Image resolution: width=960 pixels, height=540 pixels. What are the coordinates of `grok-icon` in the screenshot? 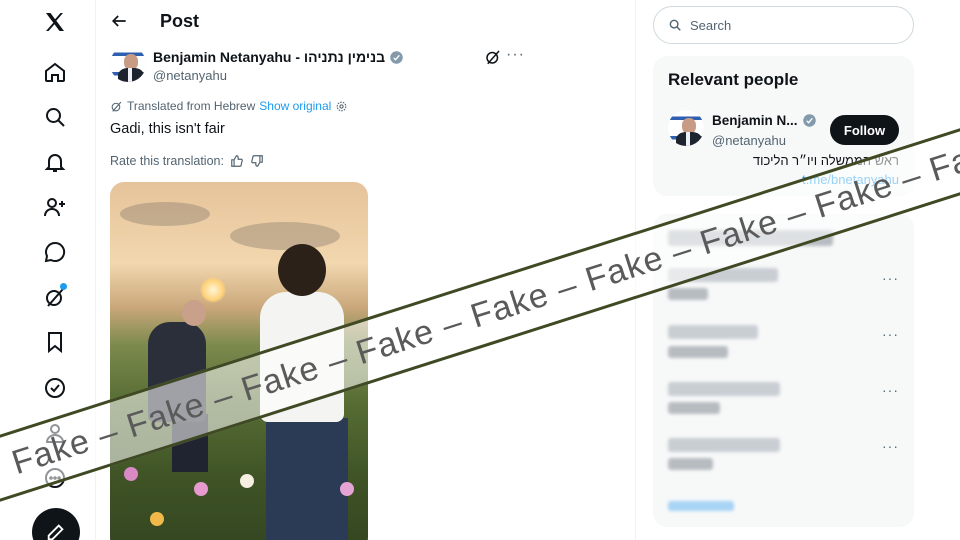 It's located at (55, 297).